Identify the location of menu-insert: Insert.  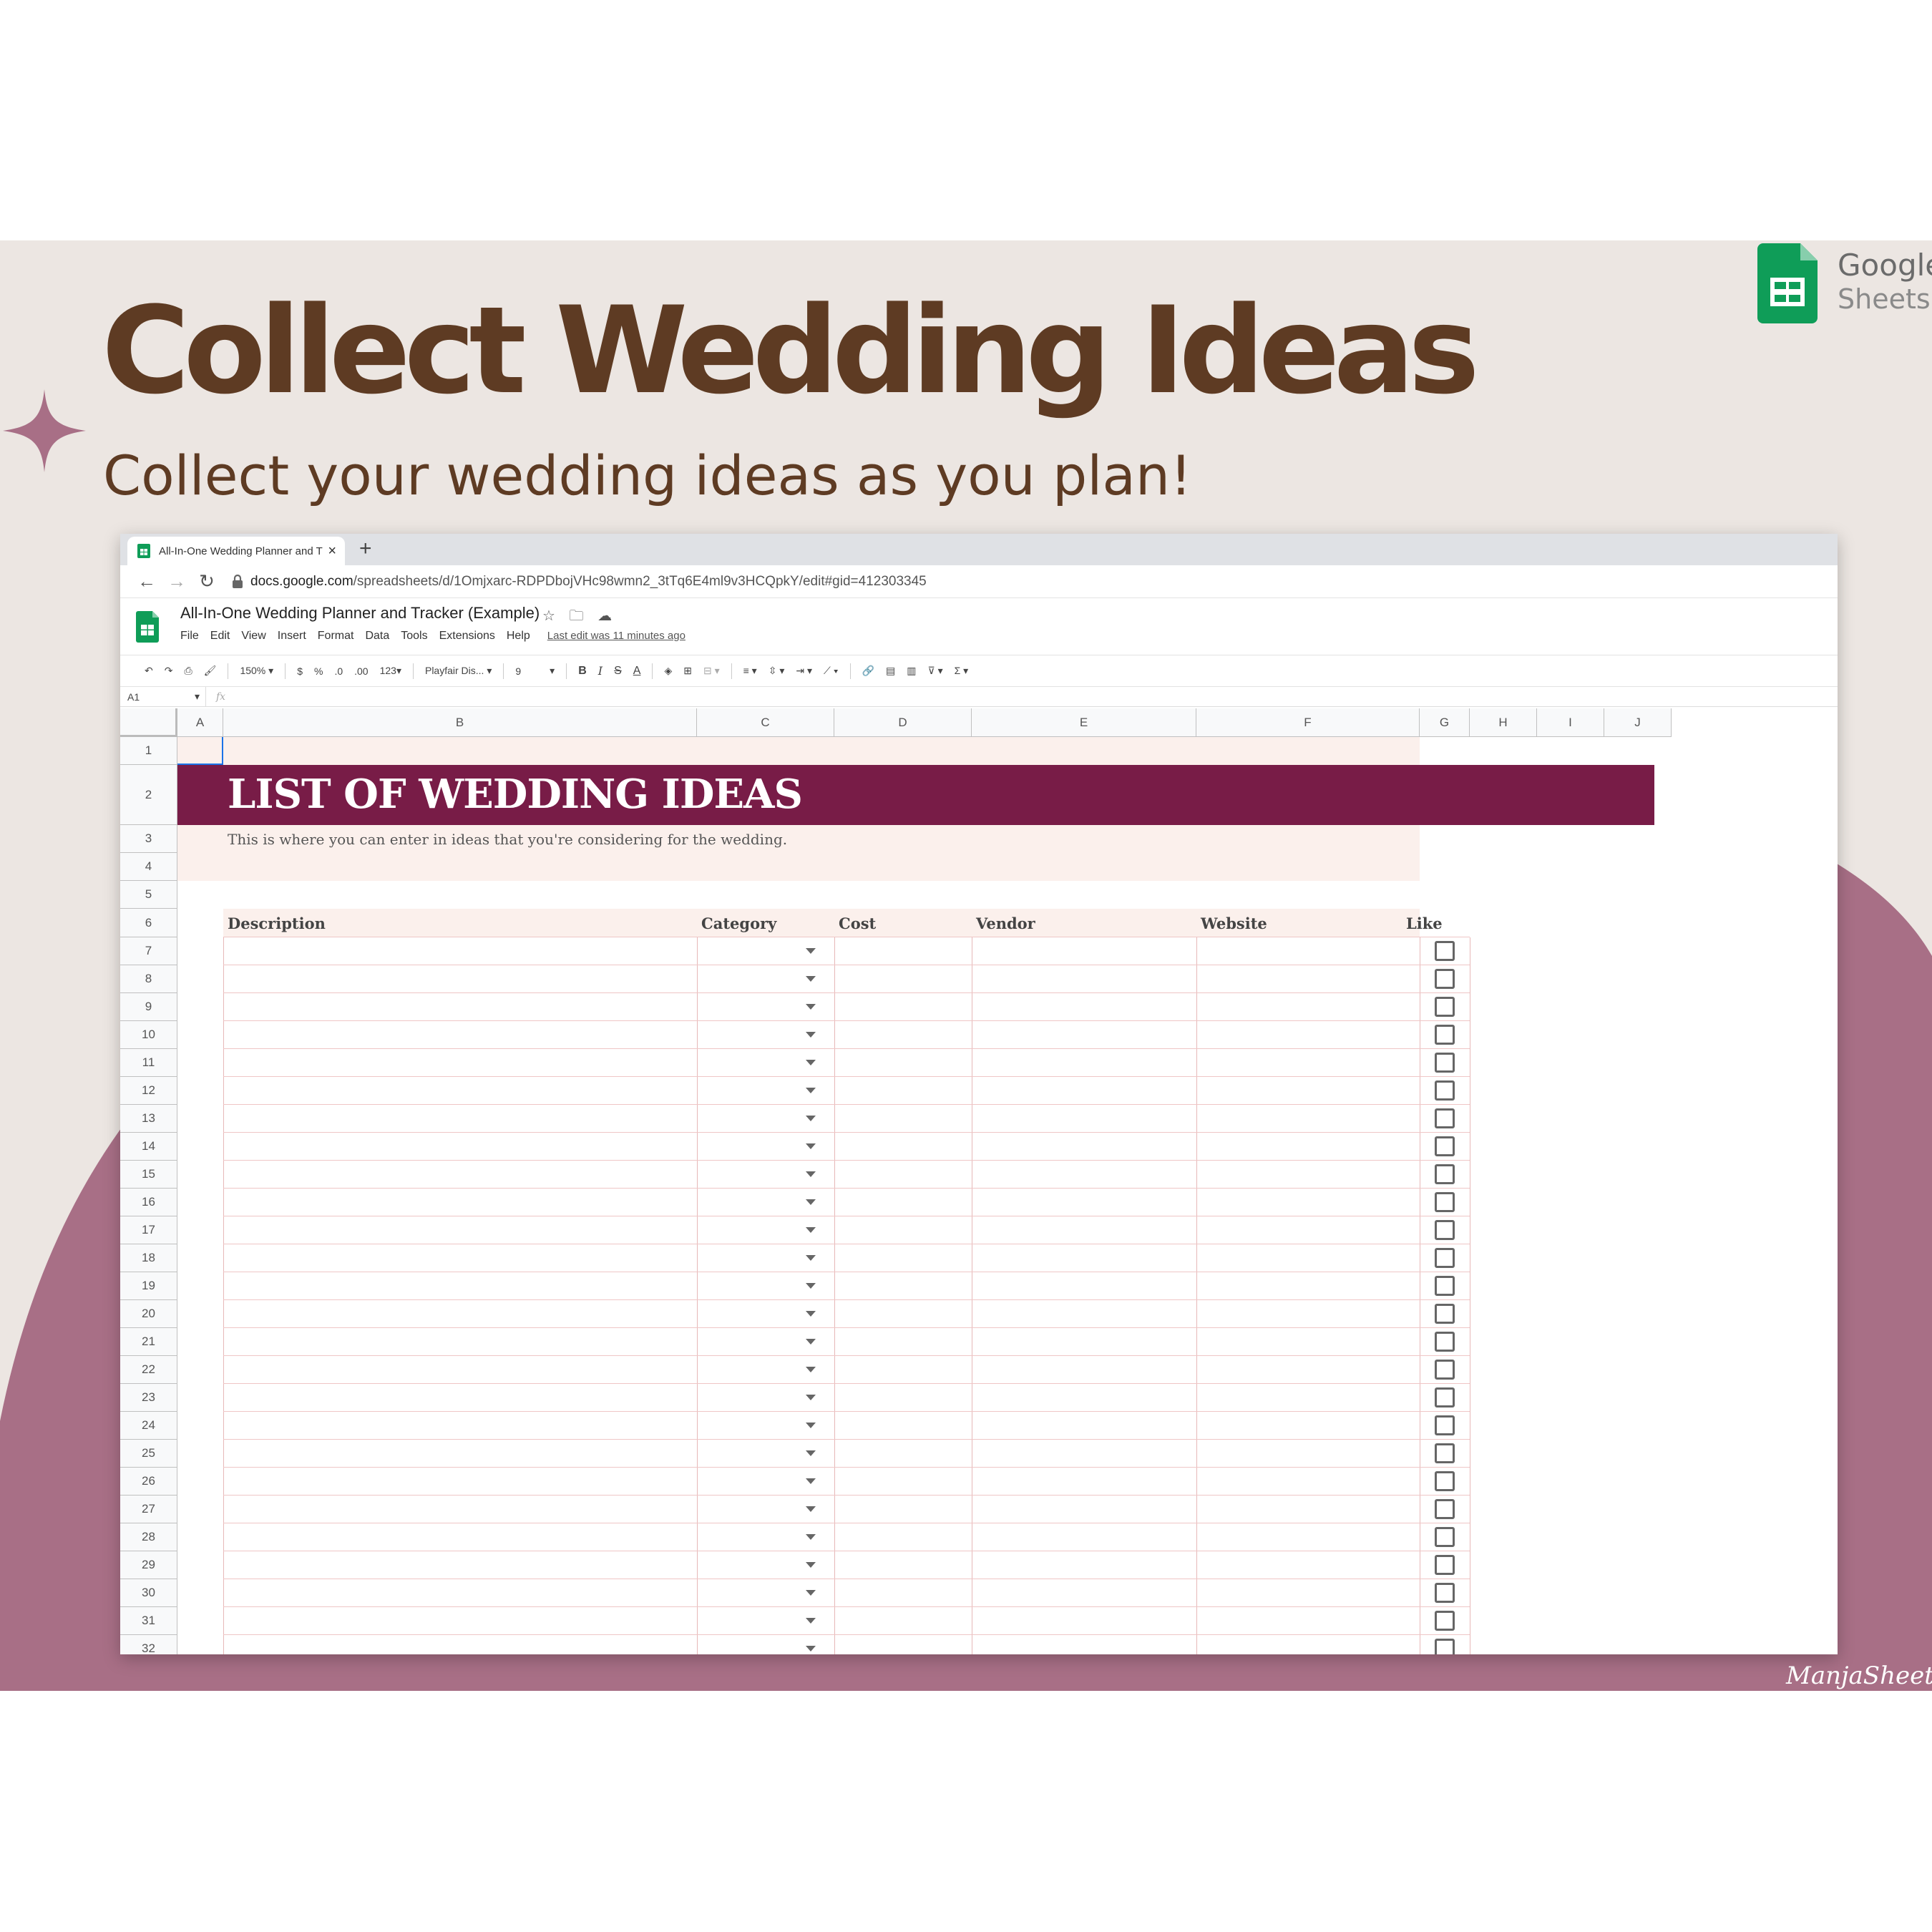
(292, 636).